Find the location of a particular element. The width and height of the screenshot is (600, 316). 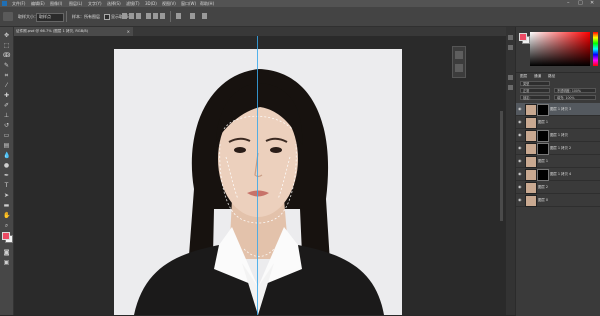

menu-edit: 编辑(E) is located at coordinates (38, 3).